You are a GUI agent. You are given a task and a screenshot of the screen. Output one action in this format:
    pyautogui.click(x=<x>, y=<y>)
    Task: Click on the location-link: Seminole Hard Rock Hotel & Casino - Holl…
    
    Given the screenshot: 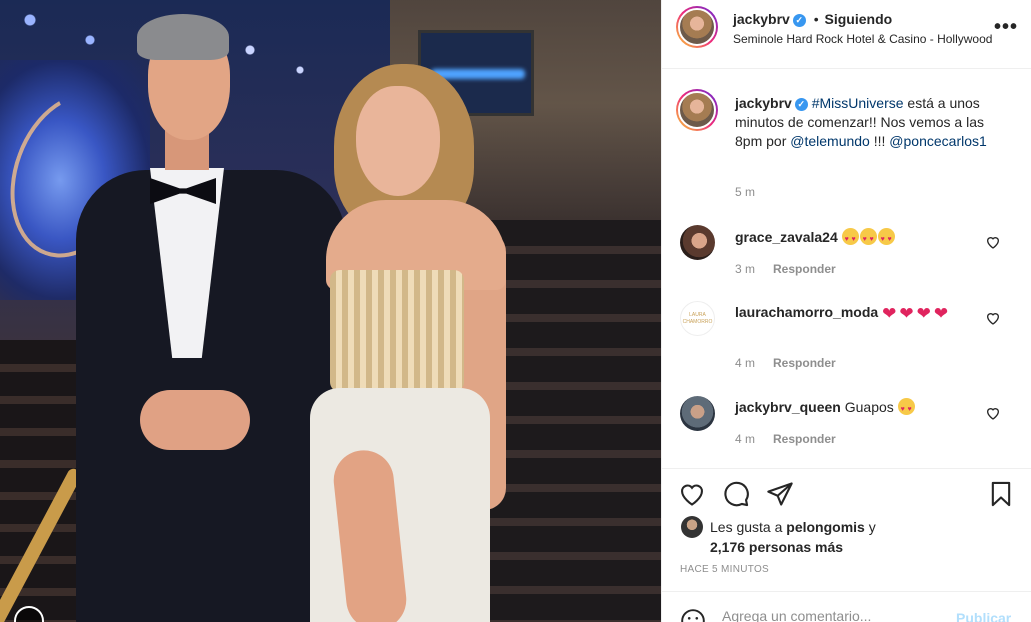 What is the action you would take?
    pyautogui.click(x=869, y=39)
    